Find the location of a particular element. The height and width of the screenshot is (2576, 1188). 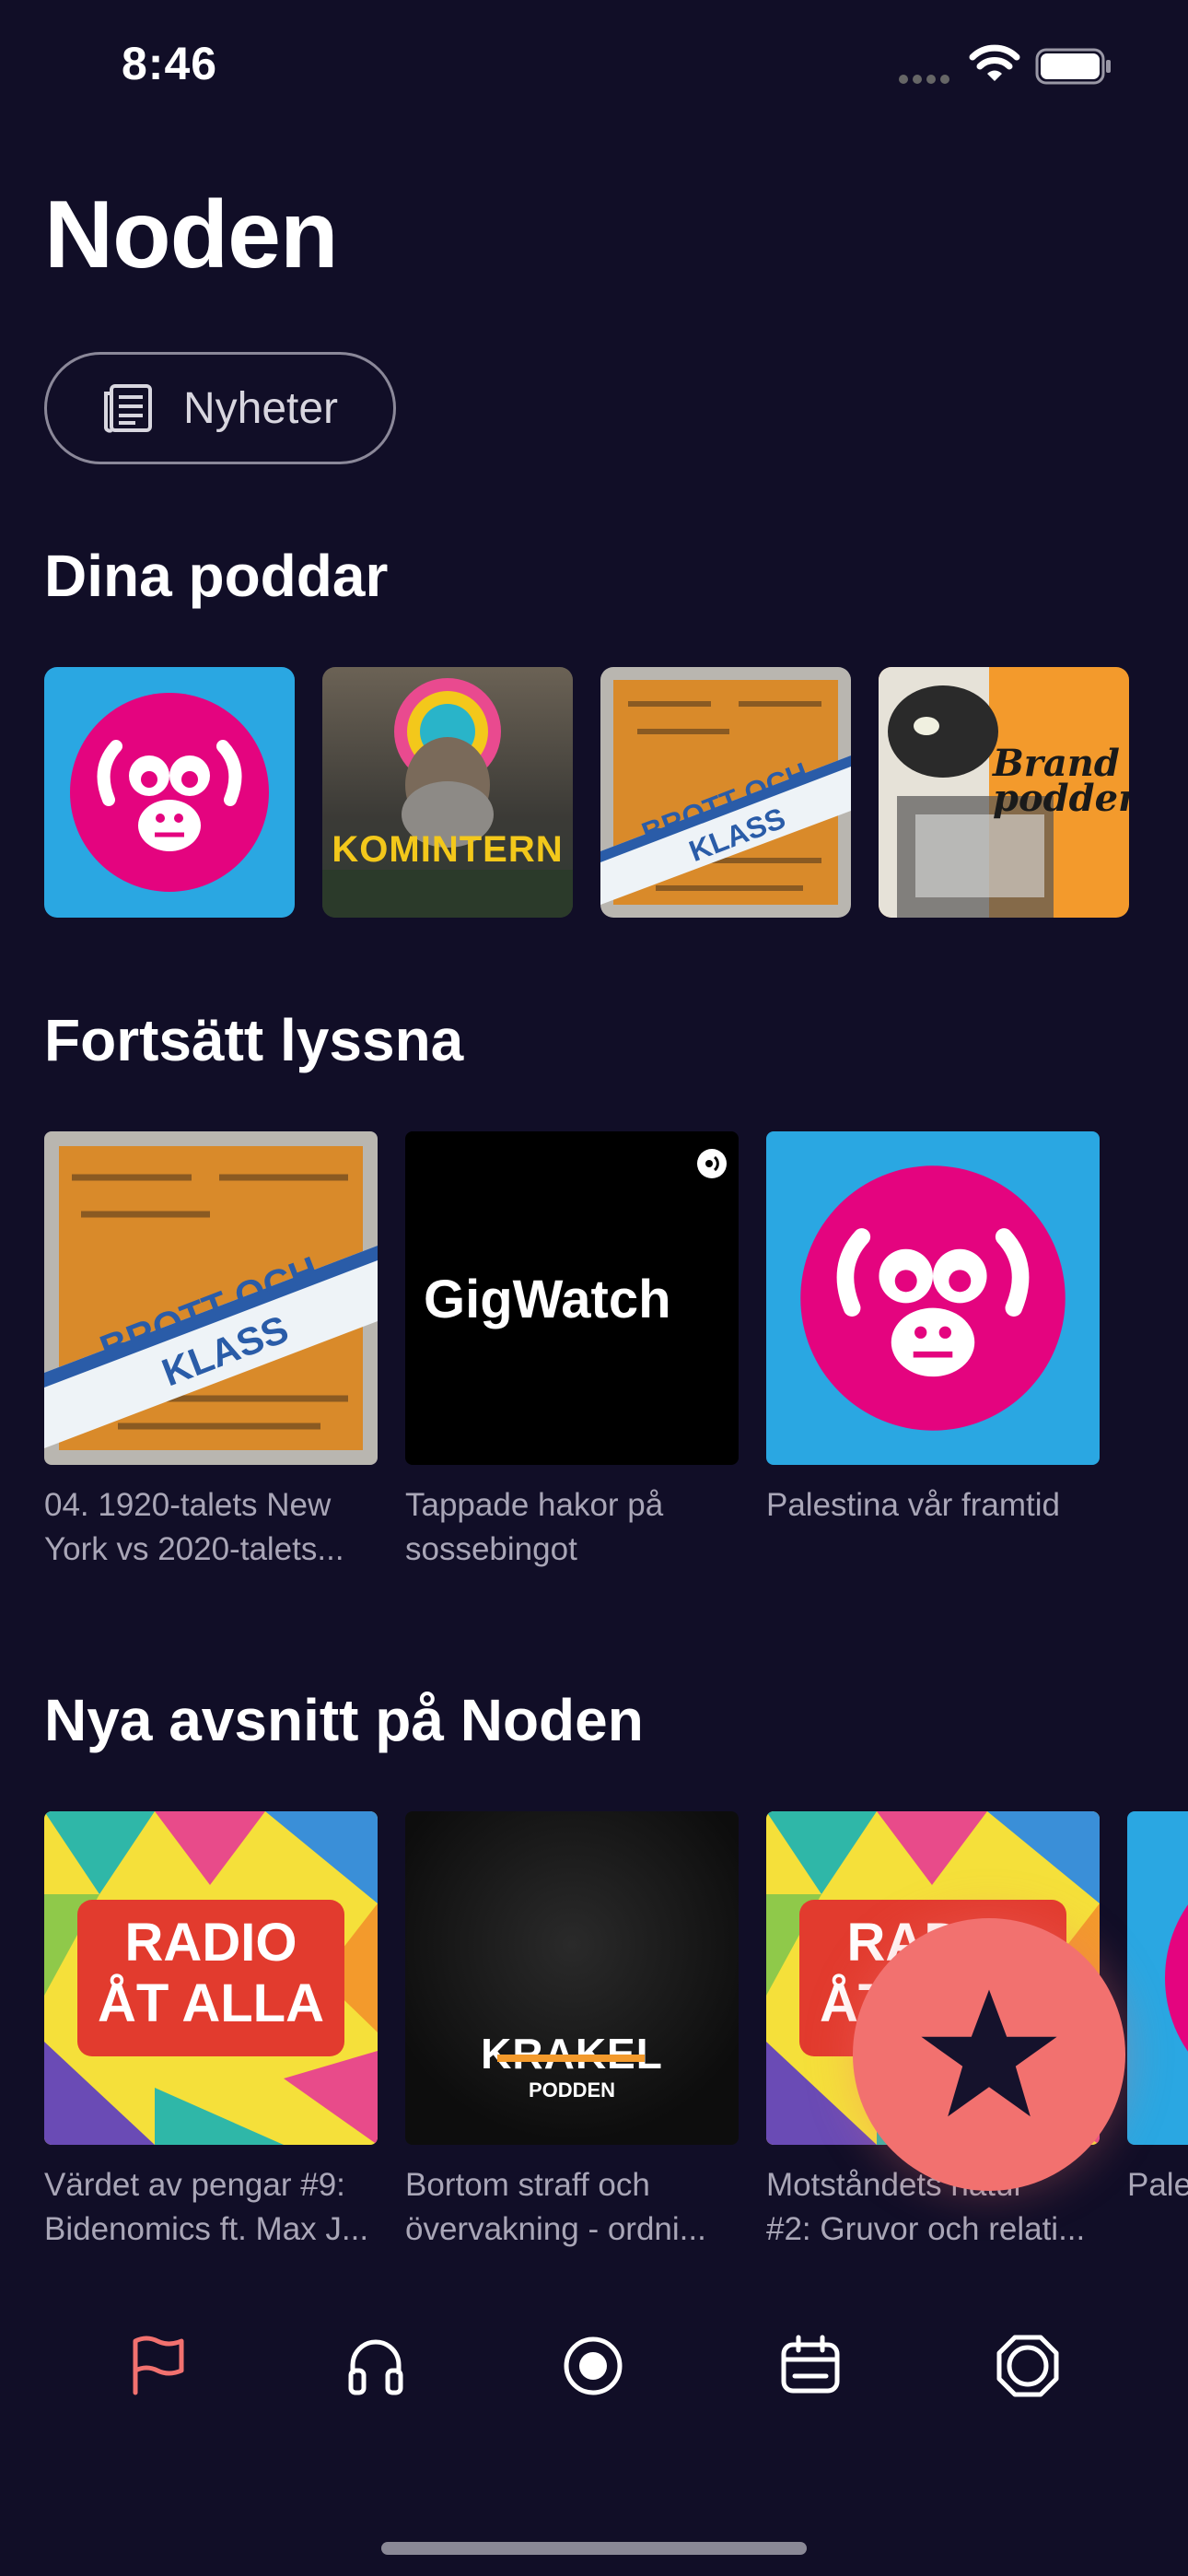

favorites-fab is located at coordinates (989, 2054).